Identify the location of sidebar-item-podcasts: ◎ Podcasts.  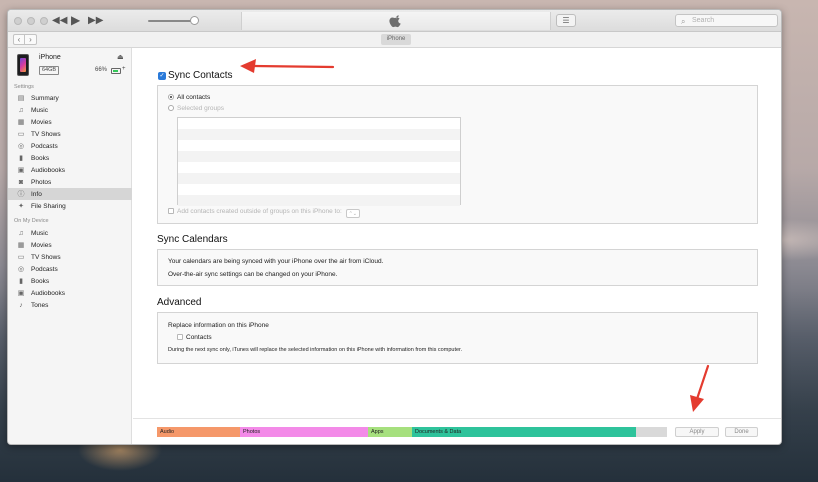
(70, 146).